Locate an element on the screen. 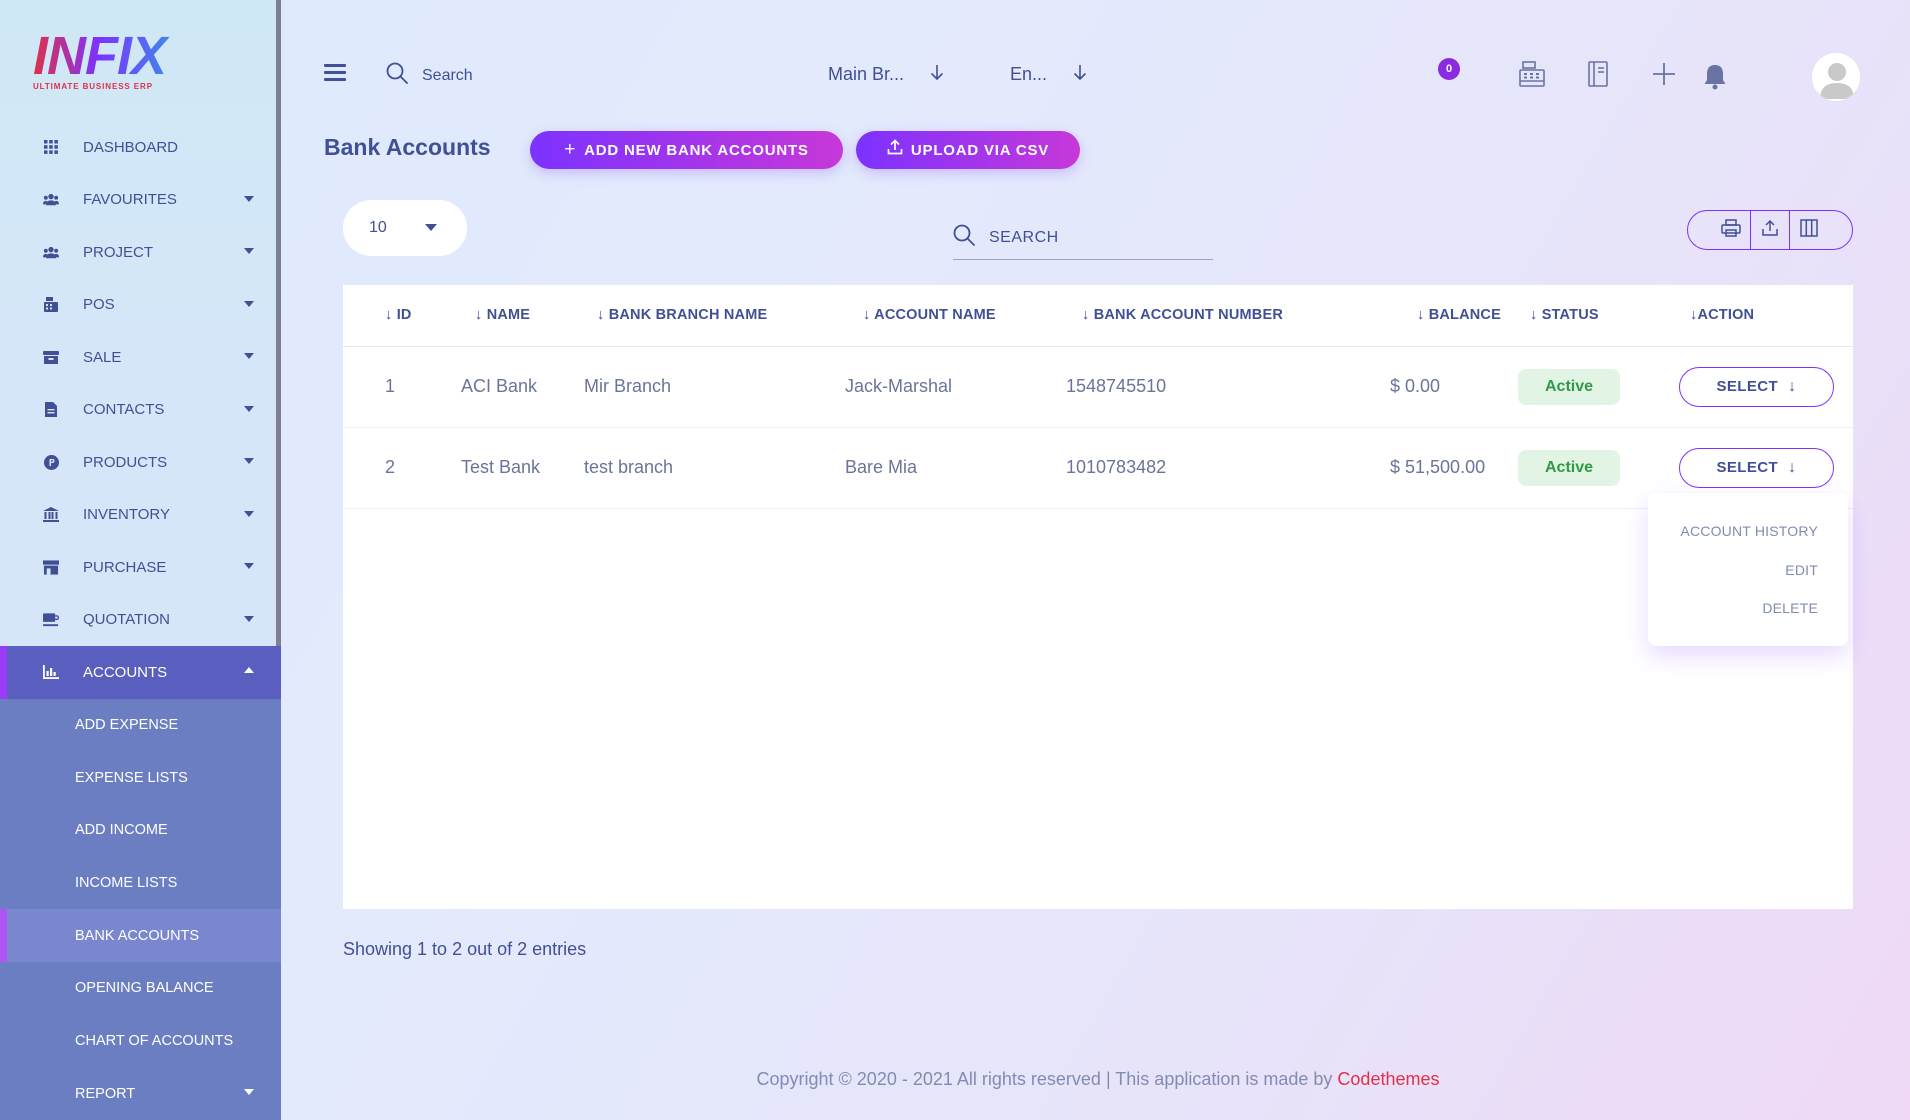 The width and height of the screenshot is (1910, 1120). cash-register-icon is located at coordinates (1532, 74).